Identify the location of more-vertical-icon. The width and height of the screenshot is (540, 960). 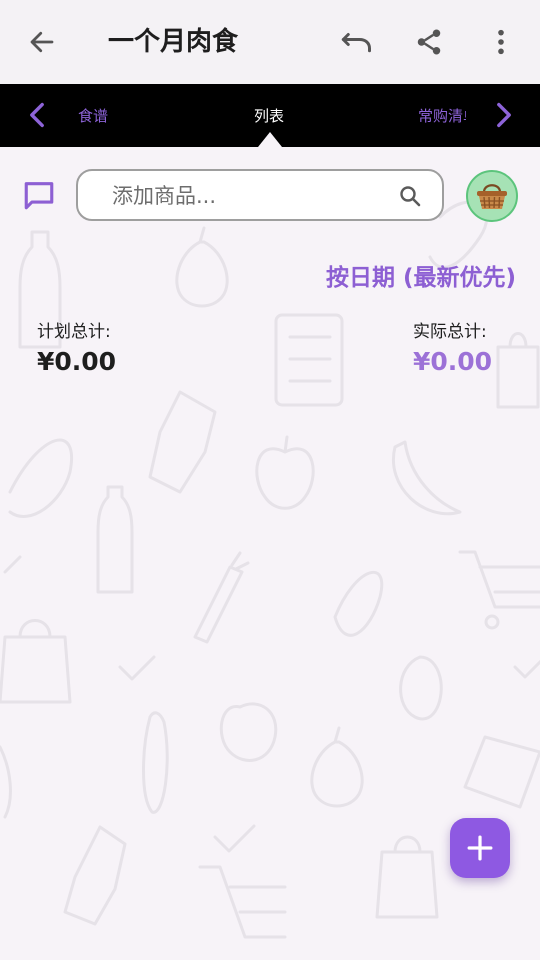
(501, 42).